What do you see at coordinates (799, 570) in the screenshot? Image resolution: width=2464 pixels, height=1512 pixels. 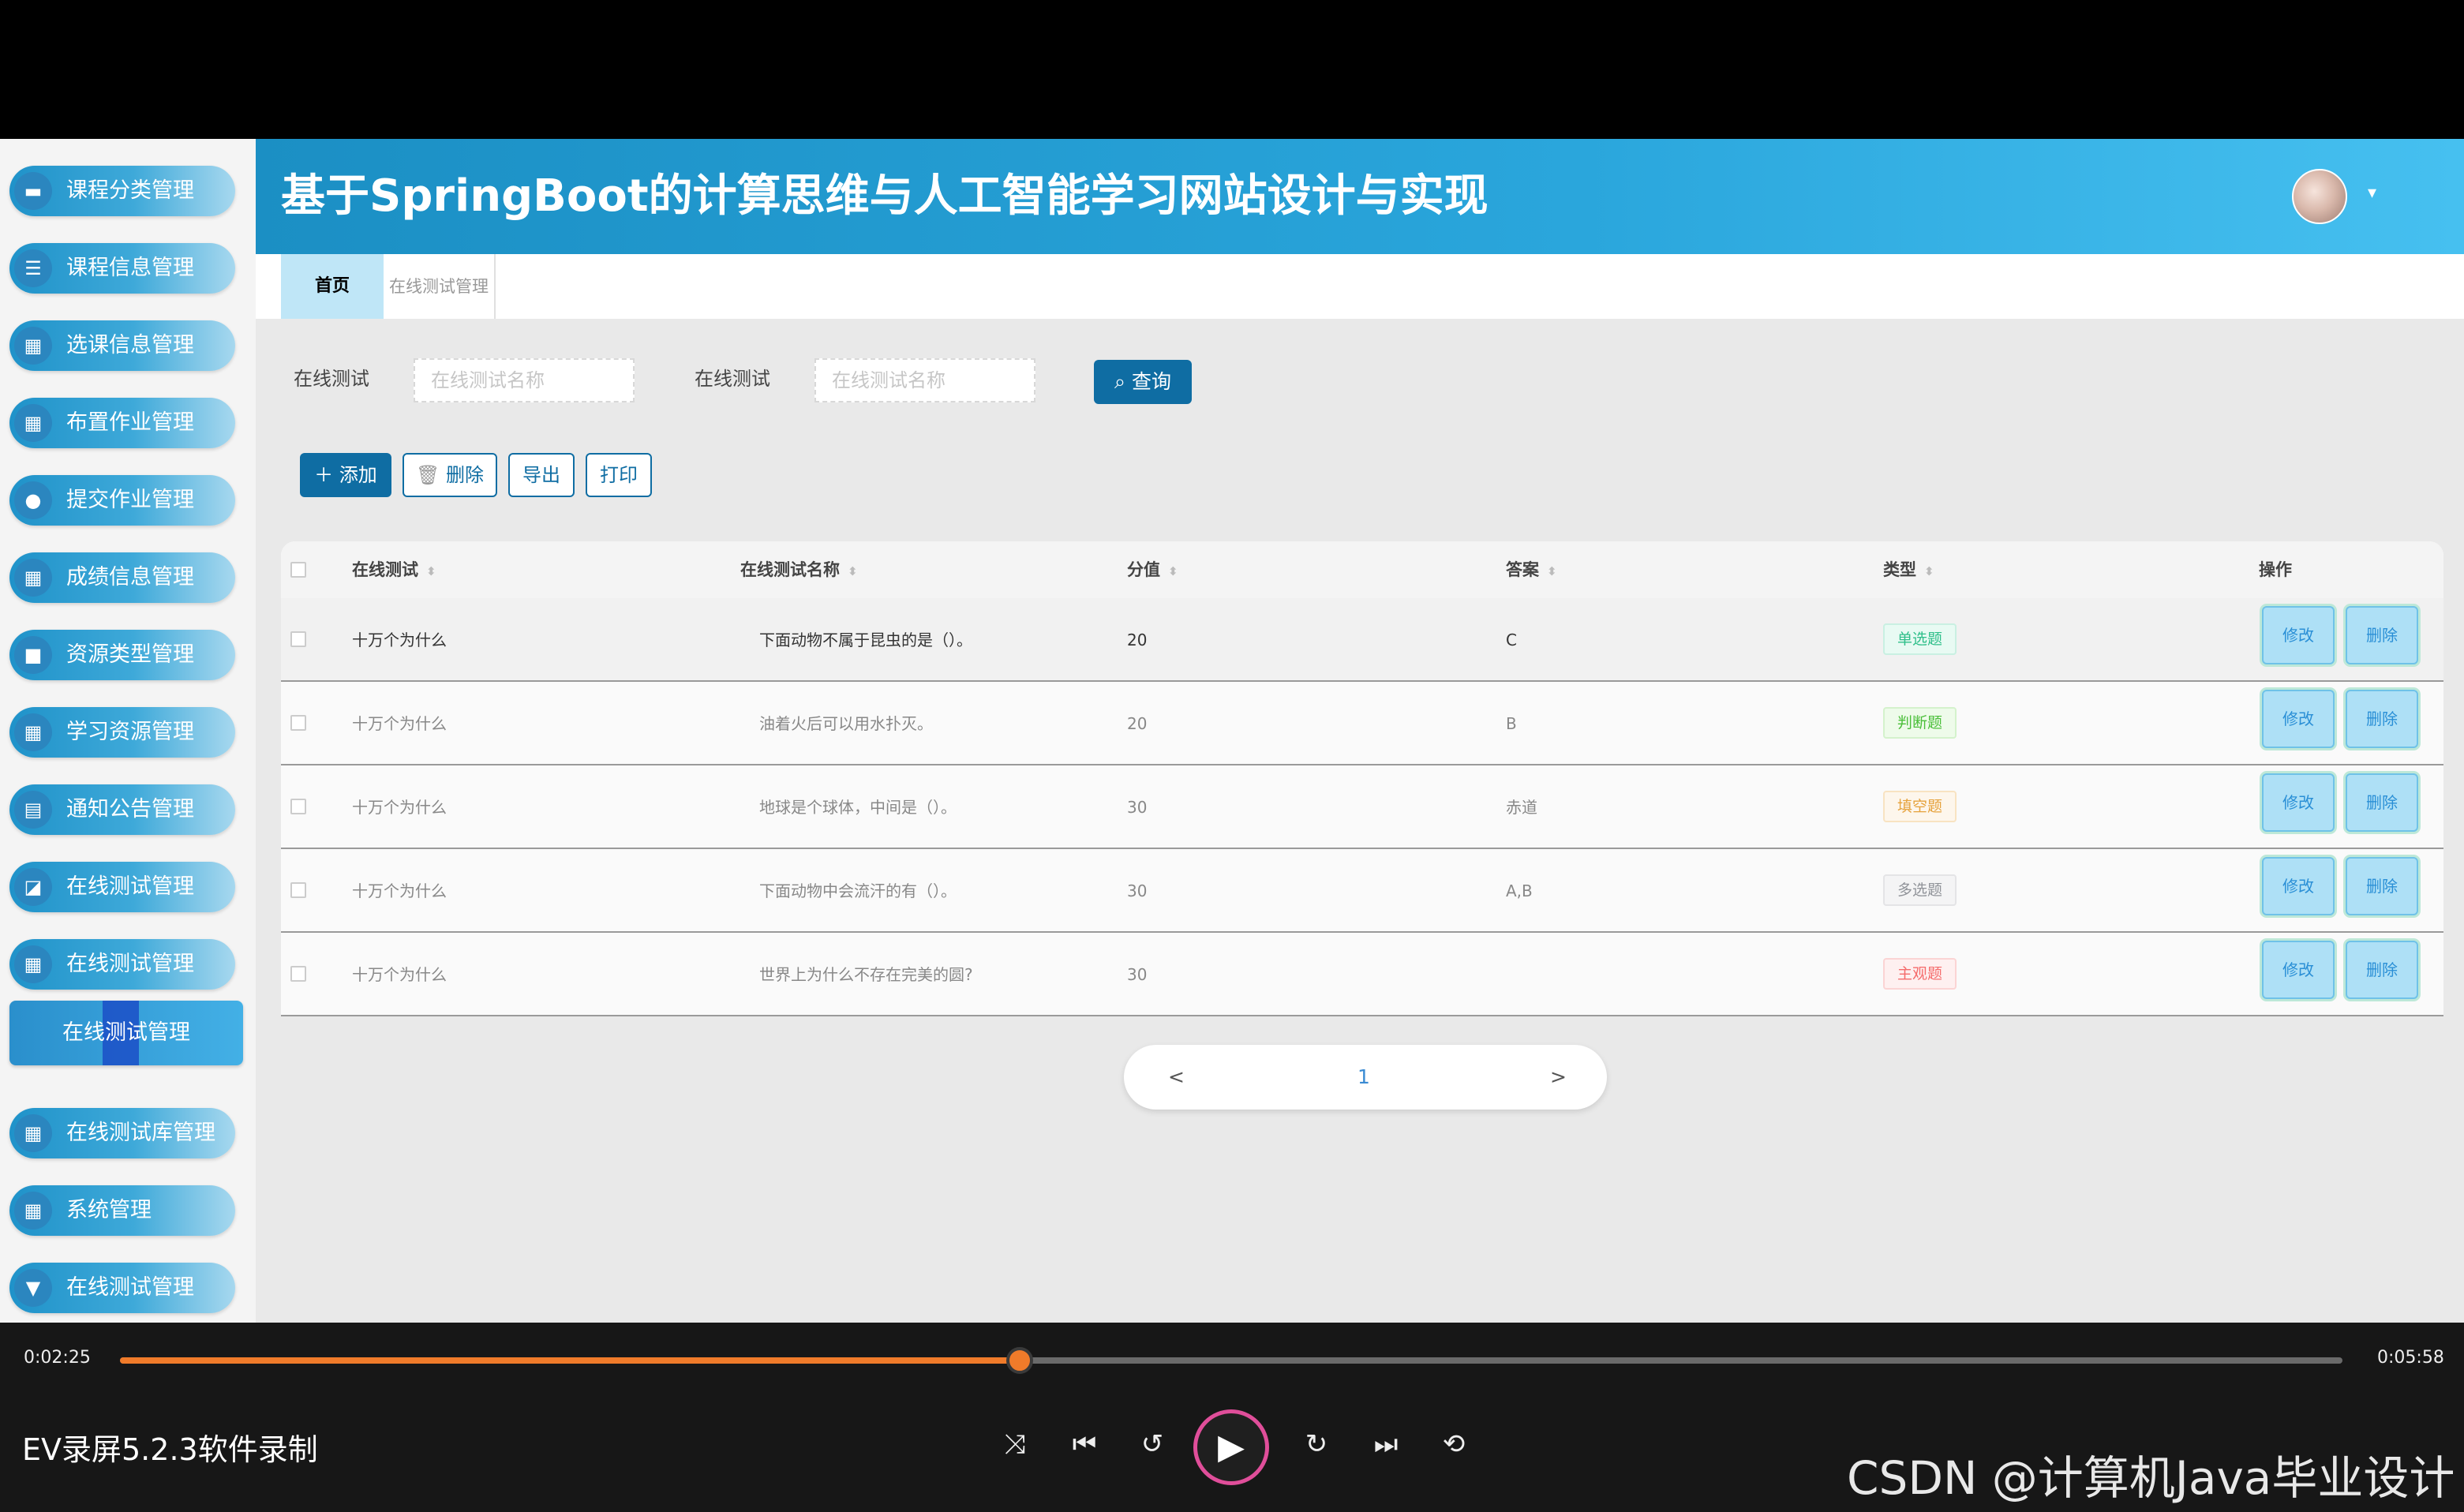 I see `column-header-name: 在线测试名称 ⬍` at bounding box center [799, 570].